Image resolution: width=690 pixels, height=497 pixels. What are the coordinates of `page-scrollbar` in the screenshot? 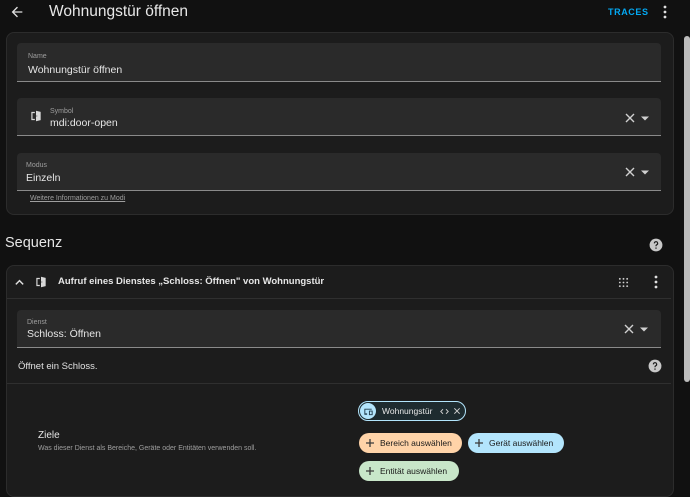 It's located at (687, 209).